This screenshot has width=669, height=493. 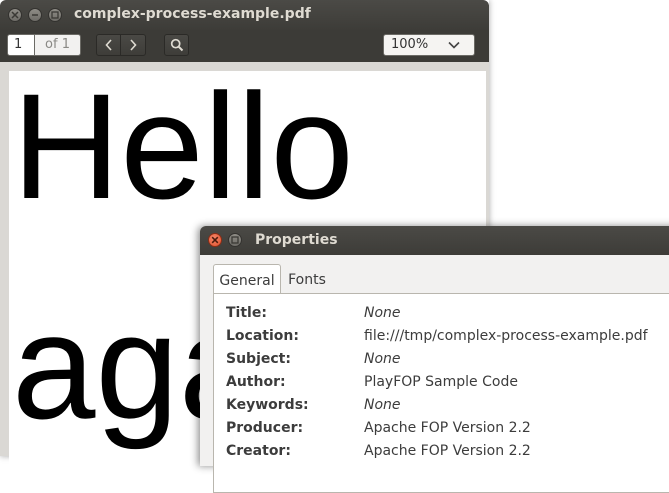 What do you see at coordinates (296, 240) in the screenshot?
I see `dialog-title: Properties` at bounding box center [296, 240].